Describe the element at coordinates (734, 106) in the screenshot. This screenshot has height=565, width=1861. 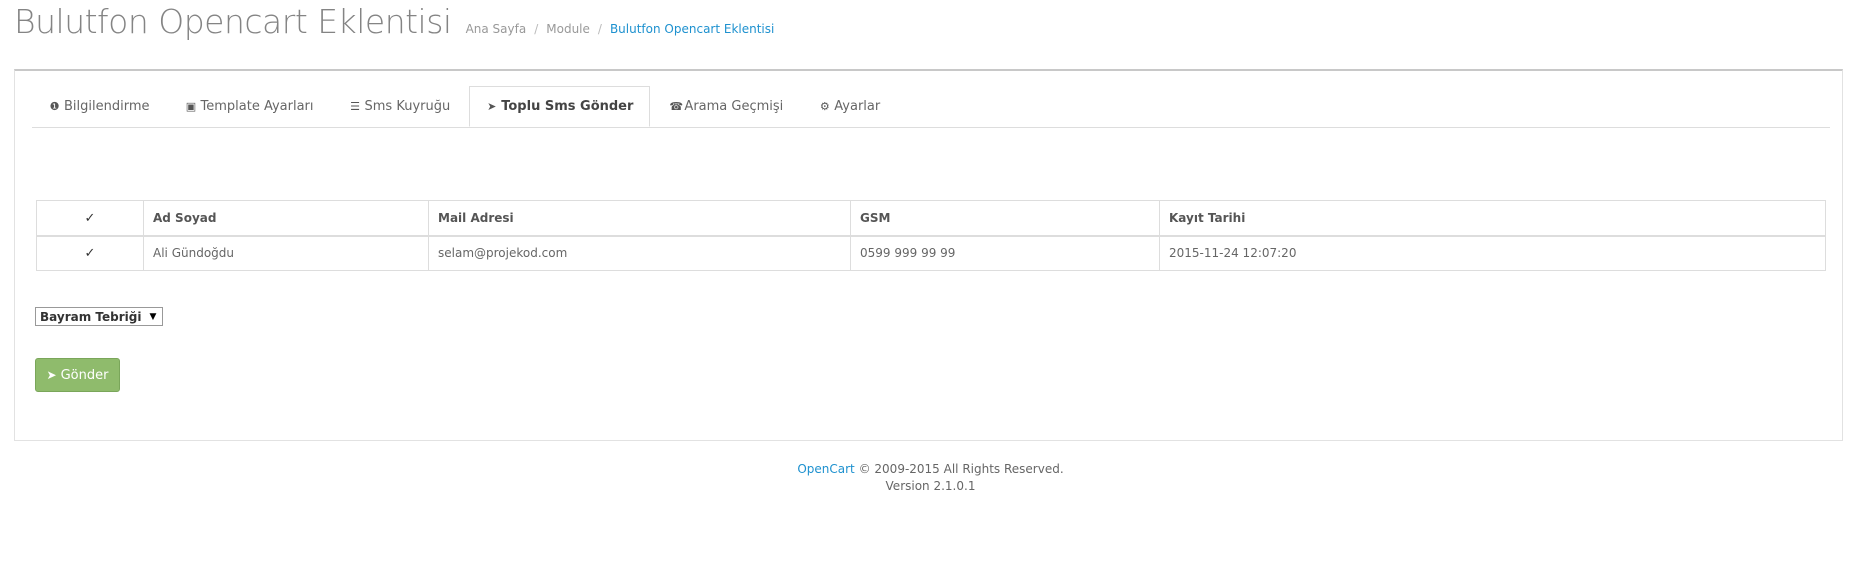
I see `tab-label: Arama Geçmişi` at that location.